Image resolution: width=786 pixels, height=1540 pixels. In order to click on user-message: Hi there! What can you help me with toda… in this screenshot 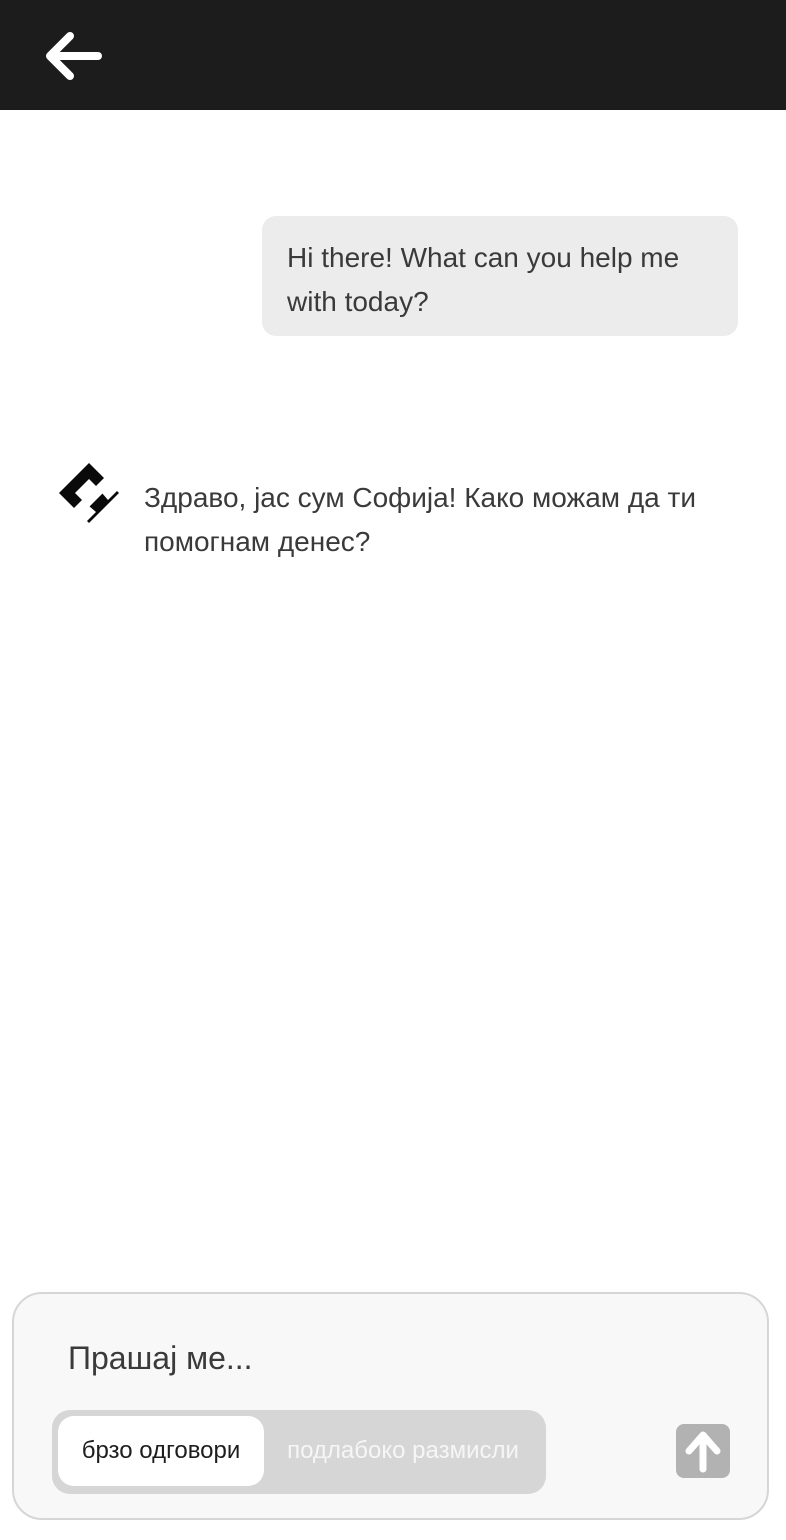, I will do `click(500, 276)`.